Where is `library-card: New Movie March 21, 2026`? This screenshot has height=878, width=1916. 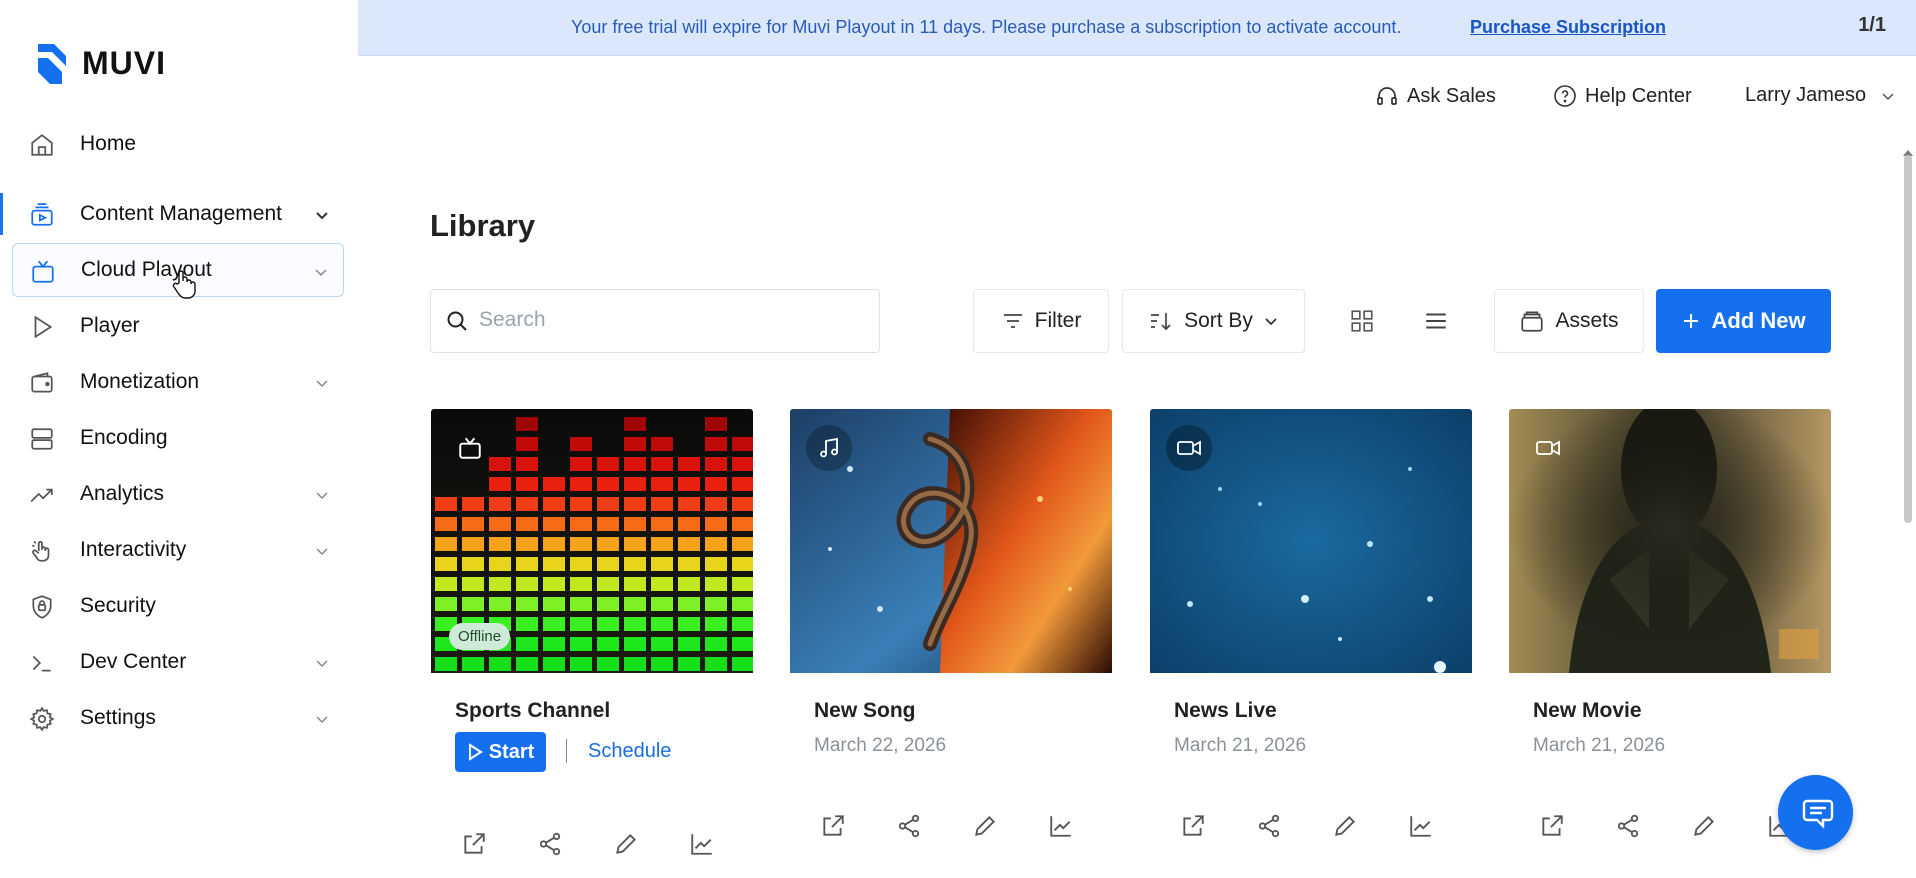
library-card: New Movie March 21, 2026 is located at coordinates (1670, 623).